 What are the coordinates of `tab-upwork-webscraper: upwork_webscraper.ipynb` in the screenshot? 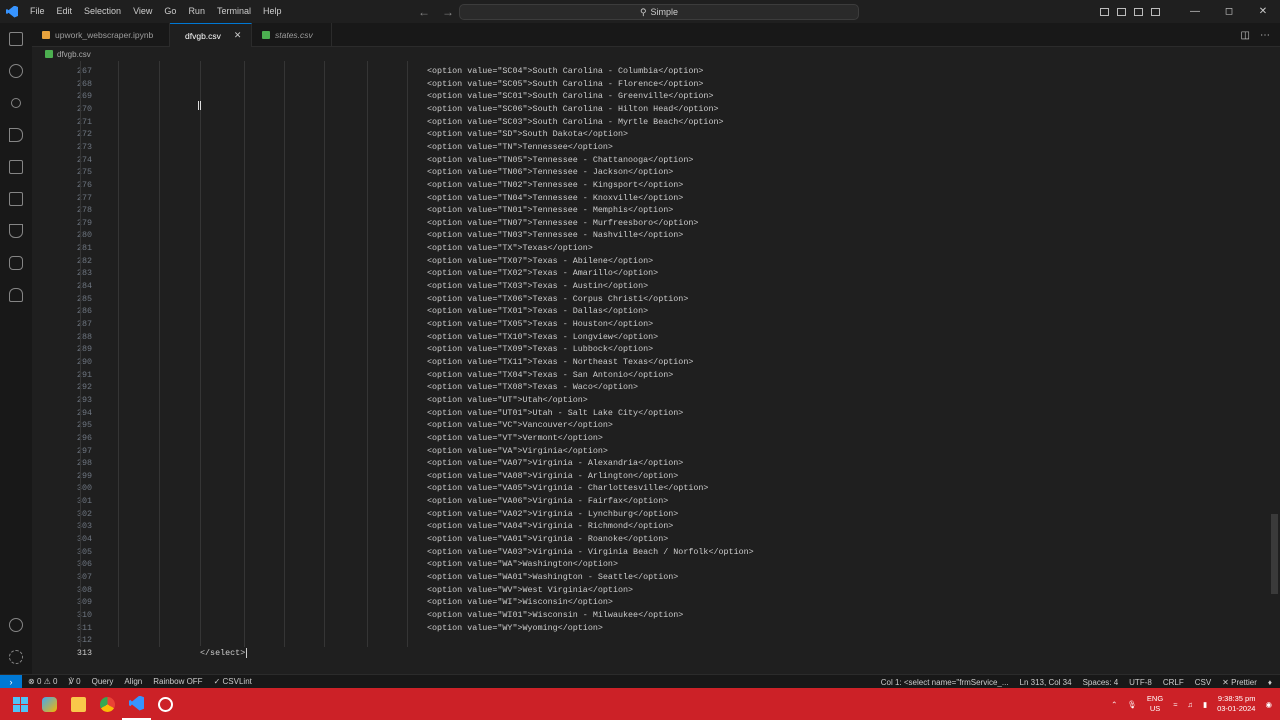 It's located at (101, 35).